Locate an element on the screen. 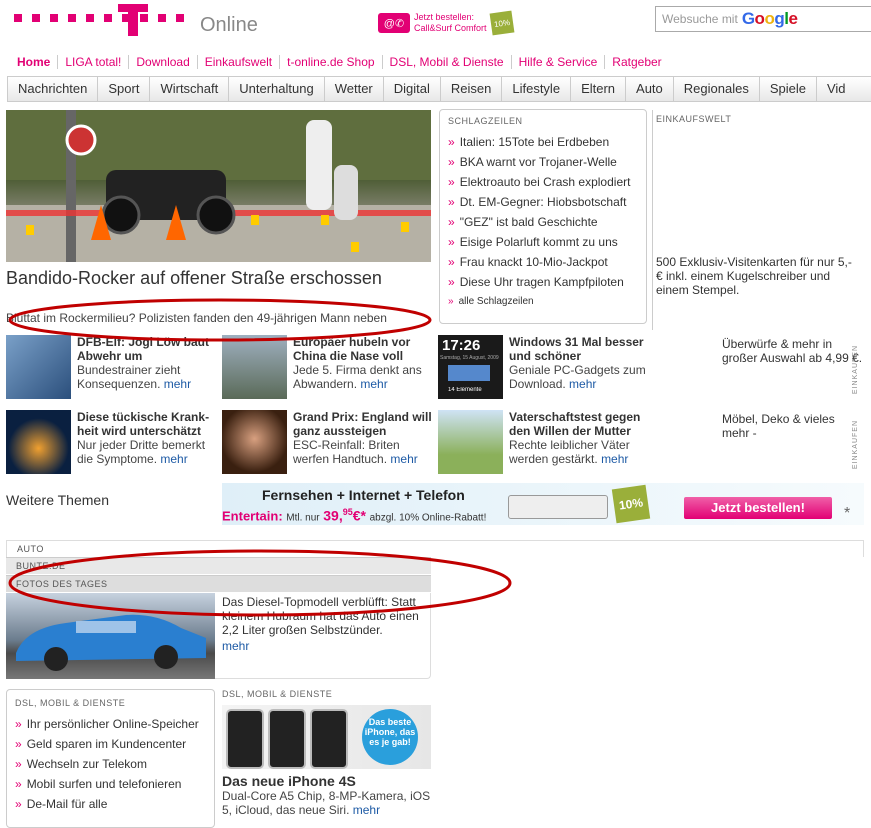 The height and width of the screenshot is (828, 871). hero-image is located at coordinates (218, 186).